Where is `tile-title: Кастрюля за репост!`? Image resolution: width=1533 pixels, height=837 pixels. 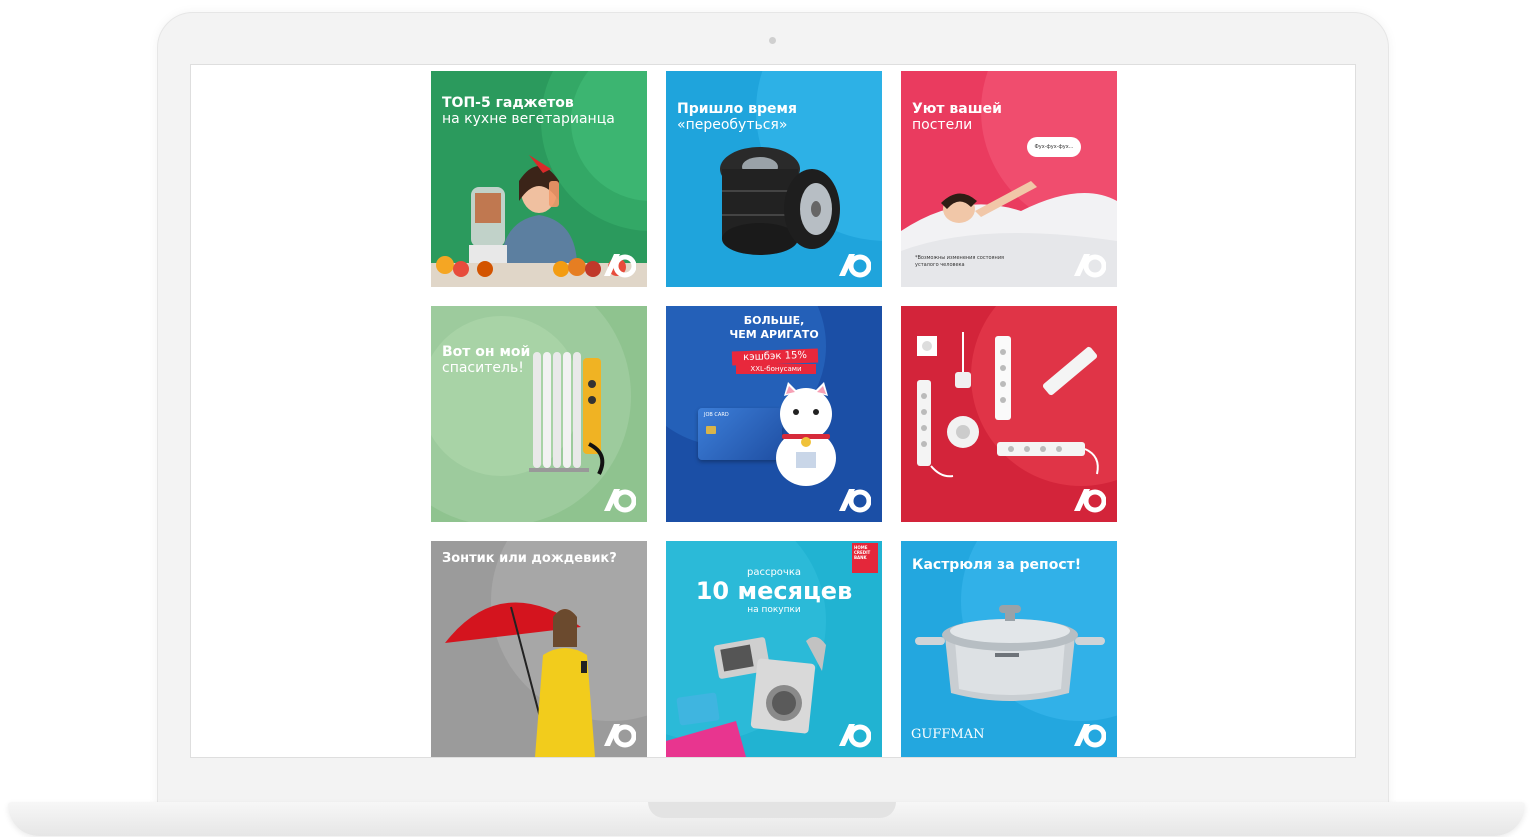 tile-title: Кастрюля за репост! is located at coordinates (997, 565).